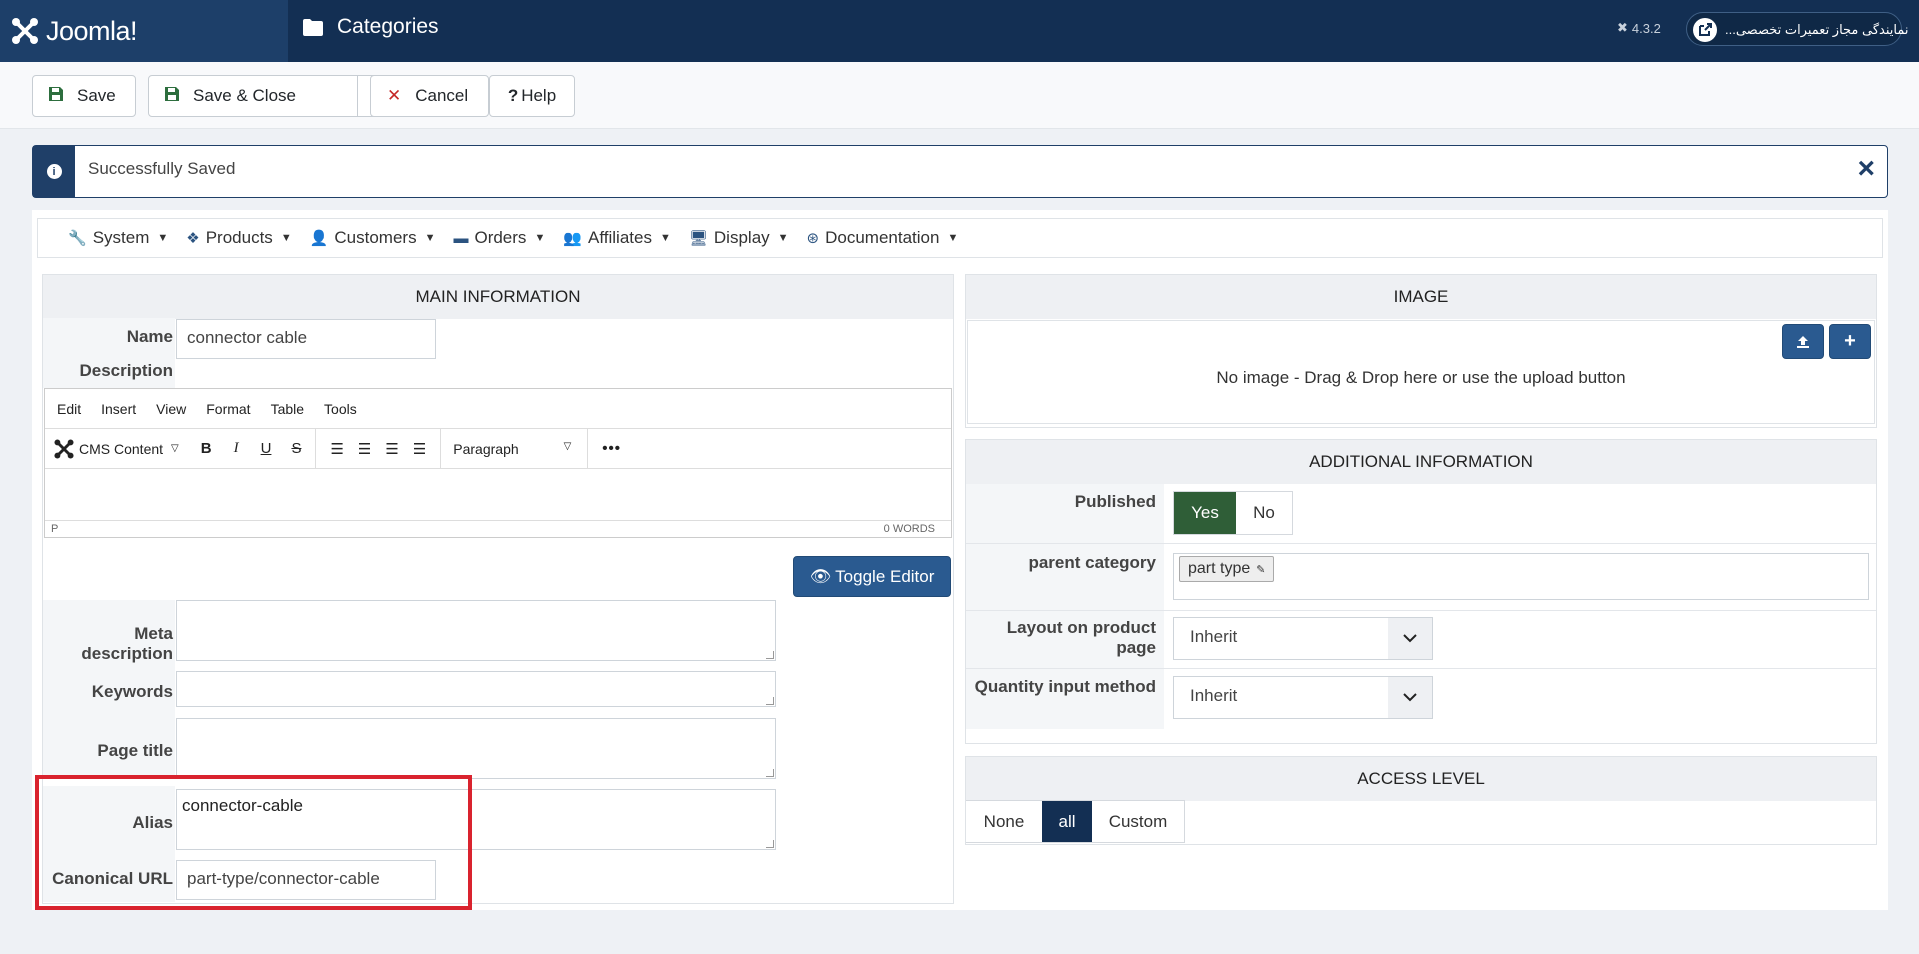  Describe the element at coordinates (171, 409) in the screenshot. I see `editor-menu-view: View` at that location.